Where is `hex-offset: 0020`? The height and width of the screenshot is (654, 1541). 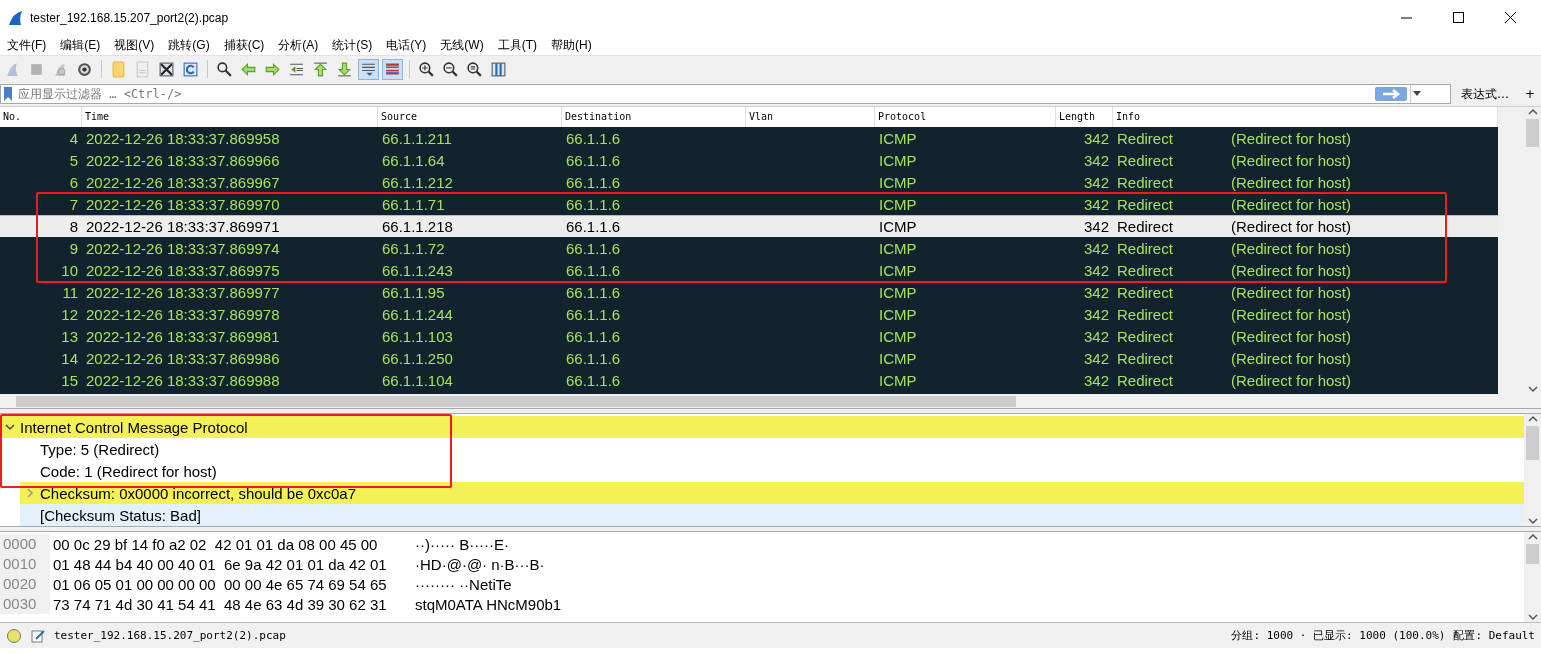 hex-offset: 0020 is located at coordinates (25, 584).